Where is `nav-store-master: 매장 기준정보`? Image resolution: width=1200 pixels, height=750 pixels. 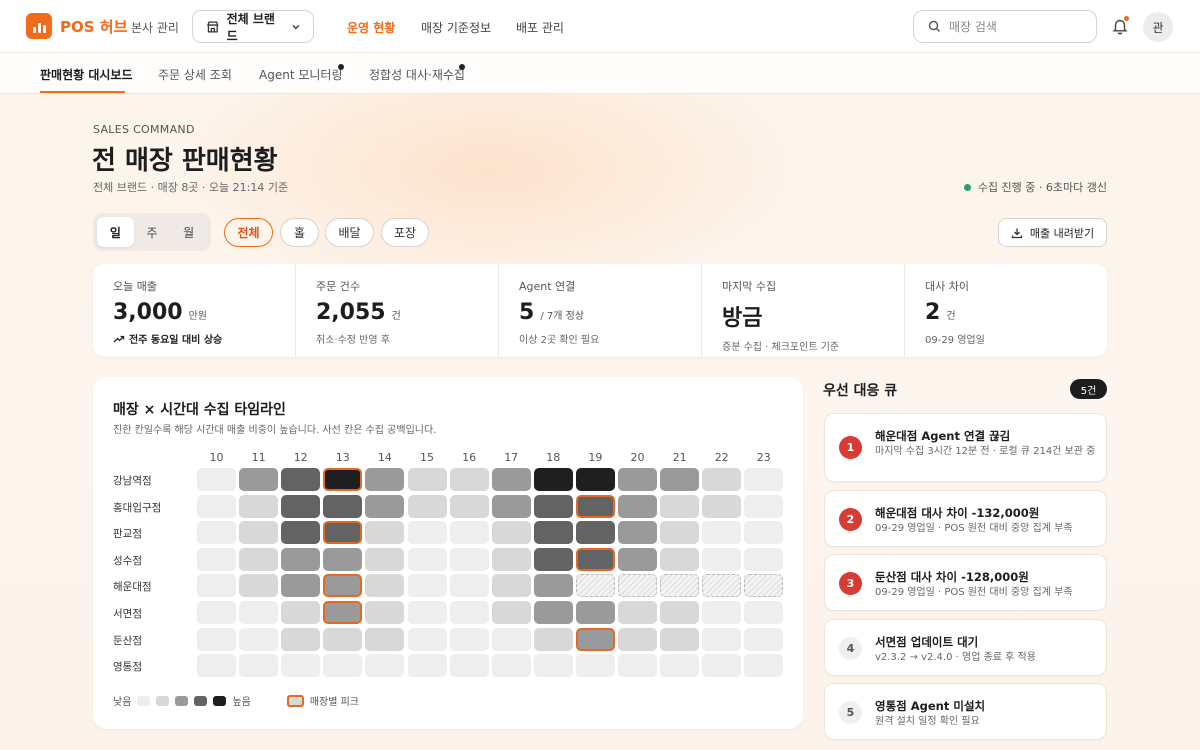 nav-store-master: 매장 기준정보 is located at coordinates (456, 27).